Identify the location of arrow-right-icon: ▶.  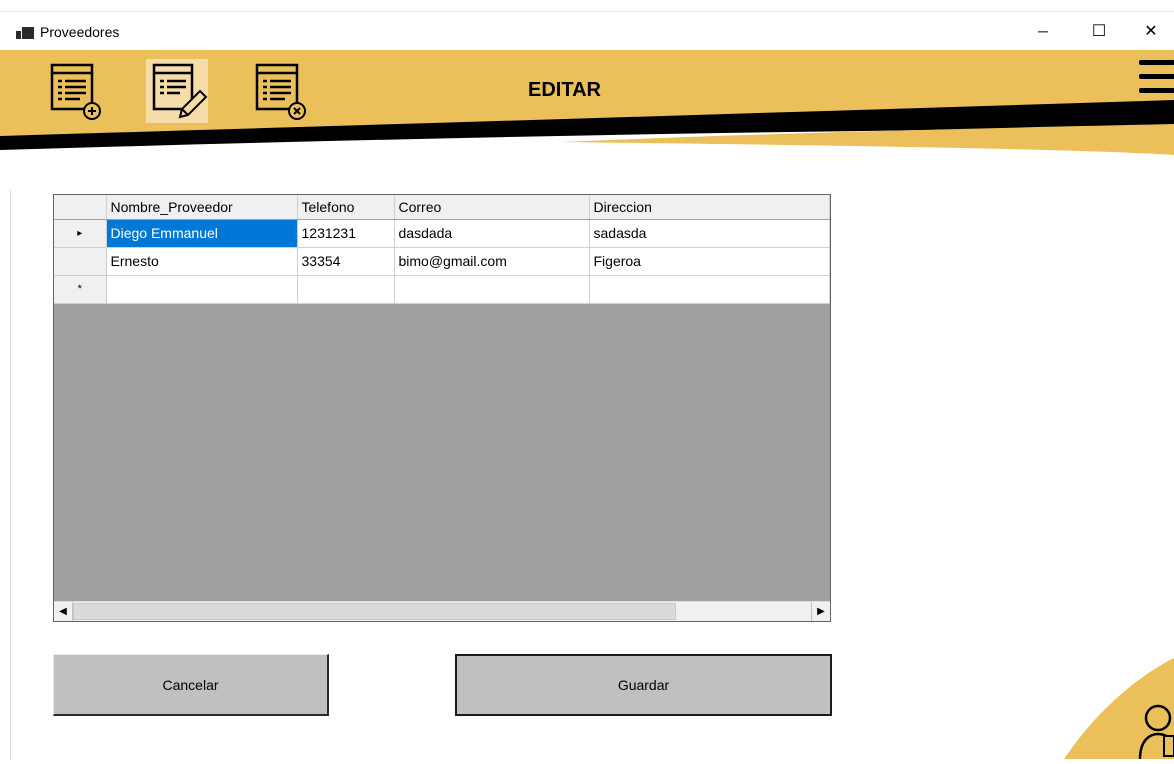
(821, 611).